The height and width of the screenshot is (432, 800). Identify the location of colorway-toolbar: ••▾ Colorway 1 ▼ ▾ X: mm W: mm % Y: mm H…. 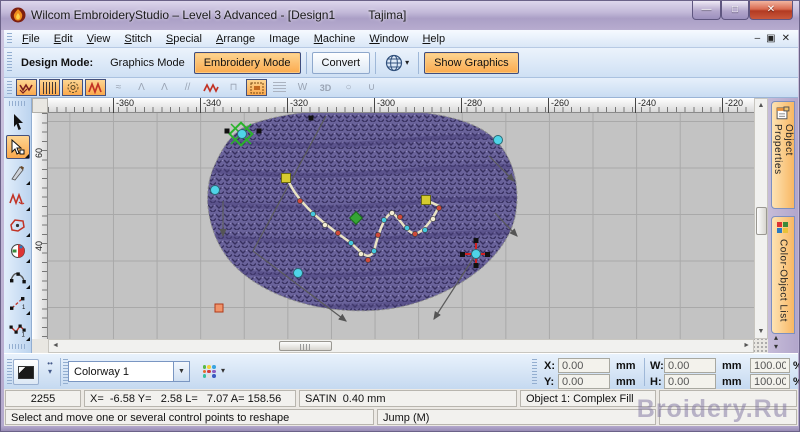
(401, 371).